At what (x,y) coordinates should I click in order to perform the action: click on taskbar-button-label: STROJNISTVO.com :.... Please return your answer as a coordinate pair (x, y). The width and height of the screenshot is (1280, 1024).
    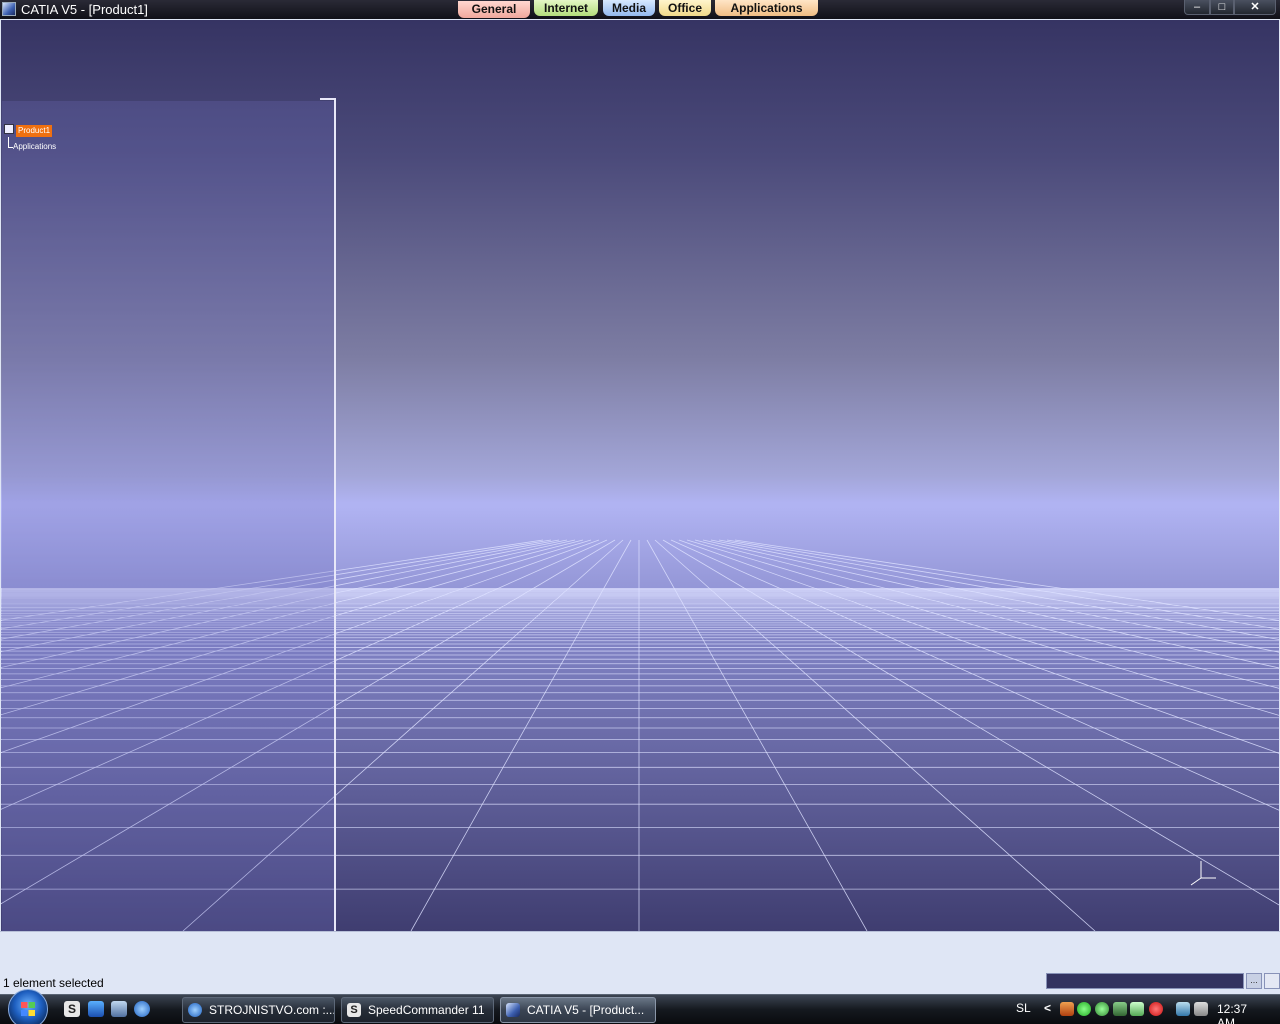
    Looking at the image, I should click on (272, 1010).